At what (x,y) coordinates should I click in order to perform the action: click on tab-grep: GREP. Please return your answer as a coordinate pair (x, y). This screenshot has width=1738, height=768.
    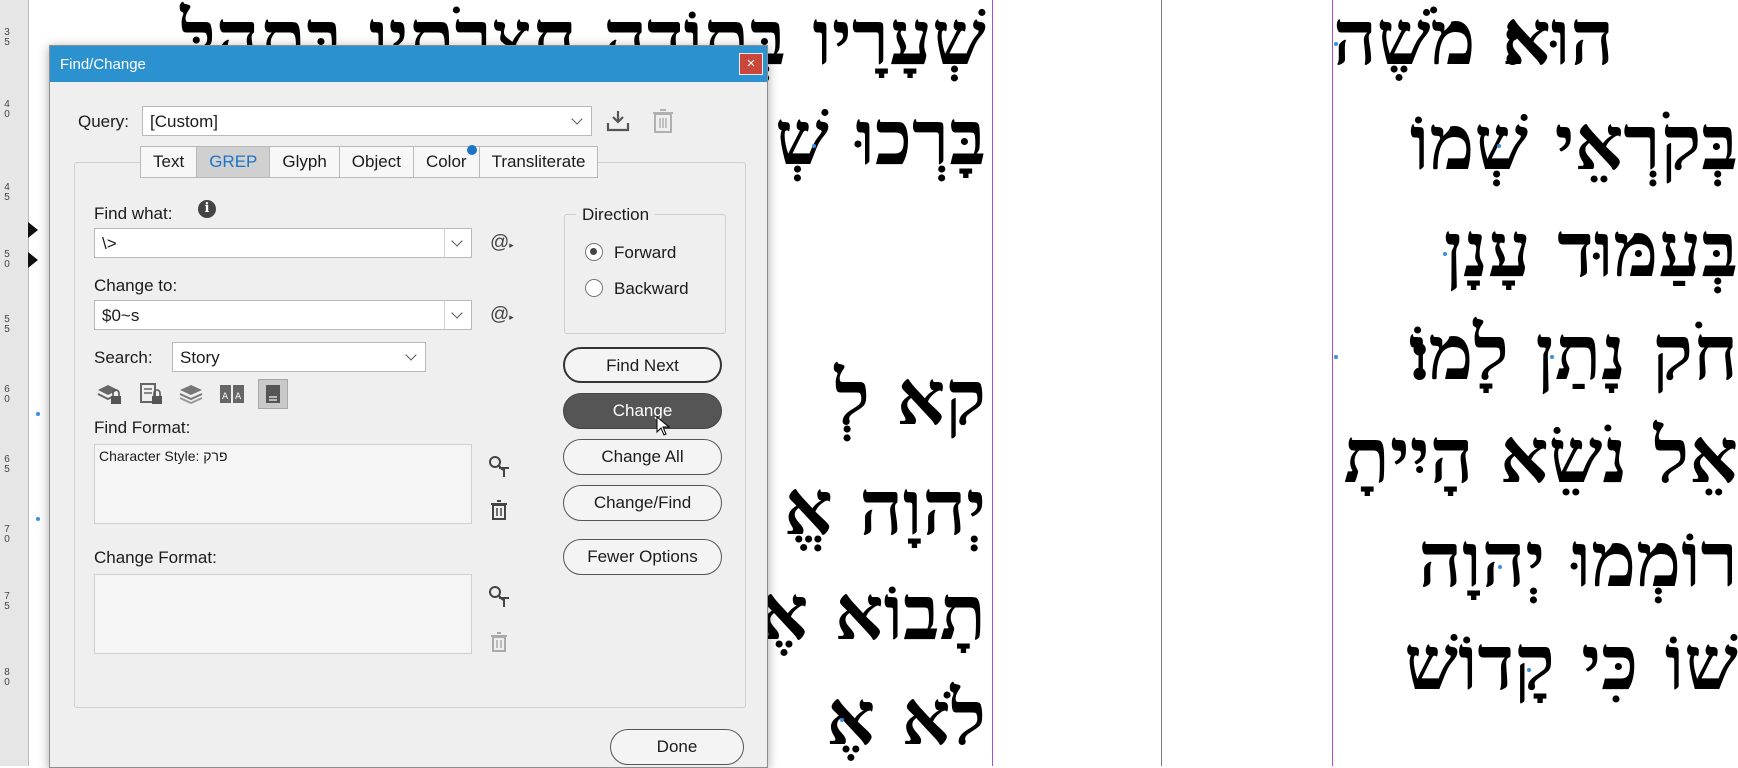
    Looking at the image, I should click on (234, 162).